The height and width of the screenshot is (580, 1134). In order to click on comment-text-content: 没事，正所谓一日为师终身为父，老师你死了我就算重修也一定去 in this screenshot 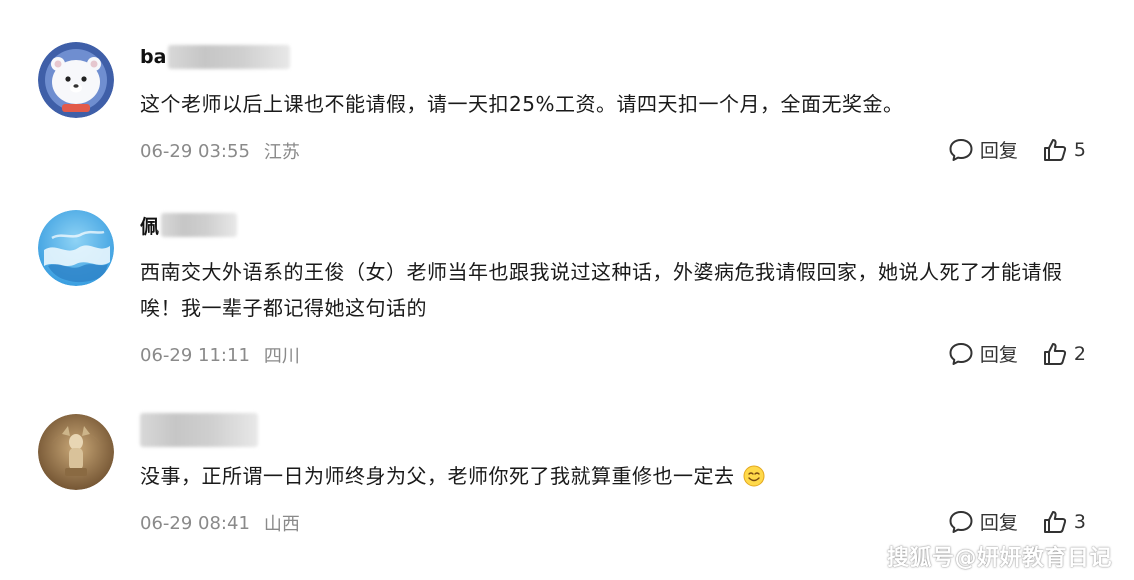, I will do `click(437, 476)`.